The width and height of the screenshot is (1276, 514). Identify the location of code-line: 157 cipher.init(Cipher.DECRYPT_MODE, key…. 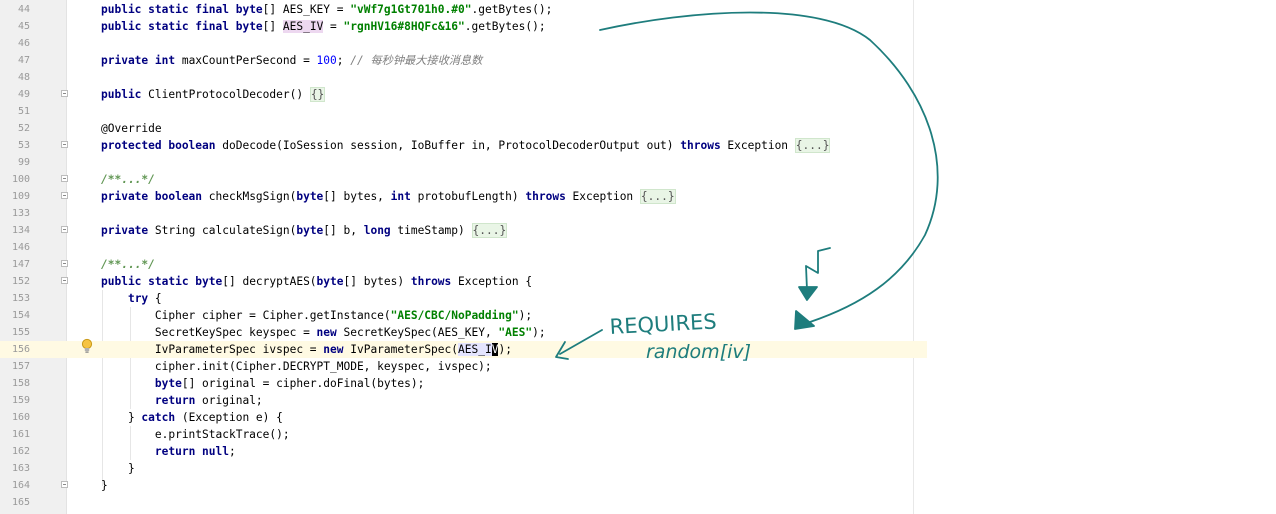
(638, 366).